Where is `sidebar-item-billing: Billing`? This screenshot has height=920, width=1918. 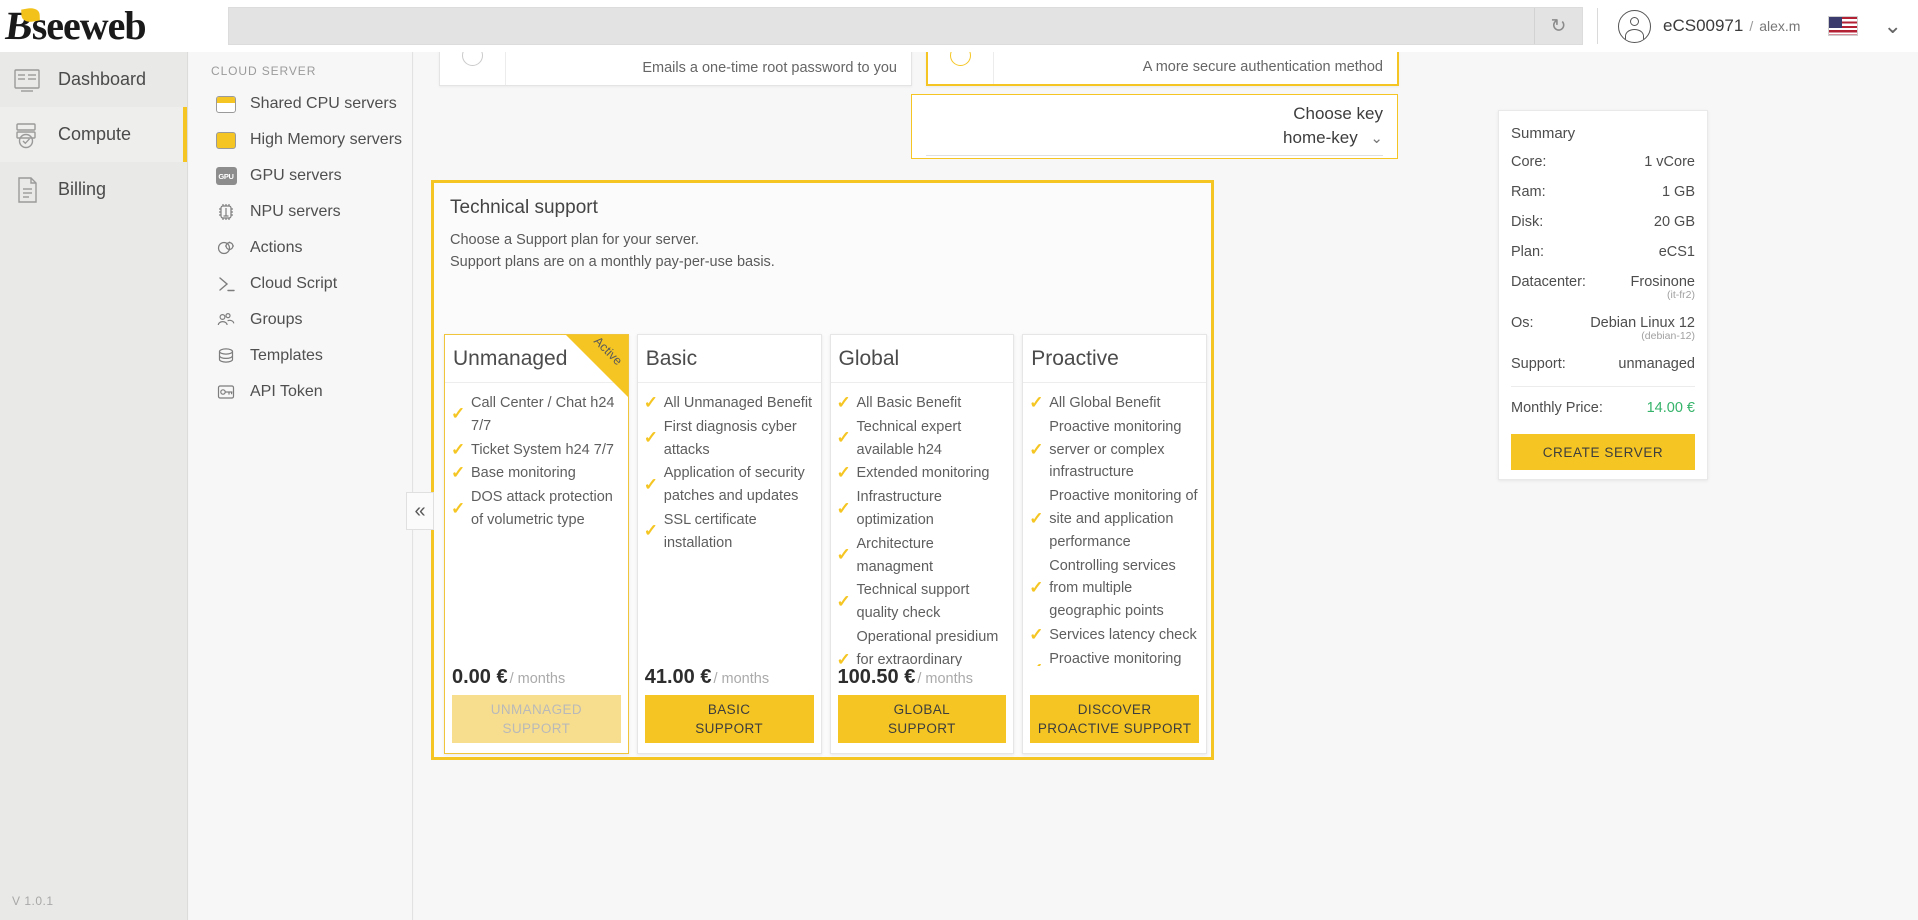 sidebar-item-billing: Billing is located at coordinates (93, 189).